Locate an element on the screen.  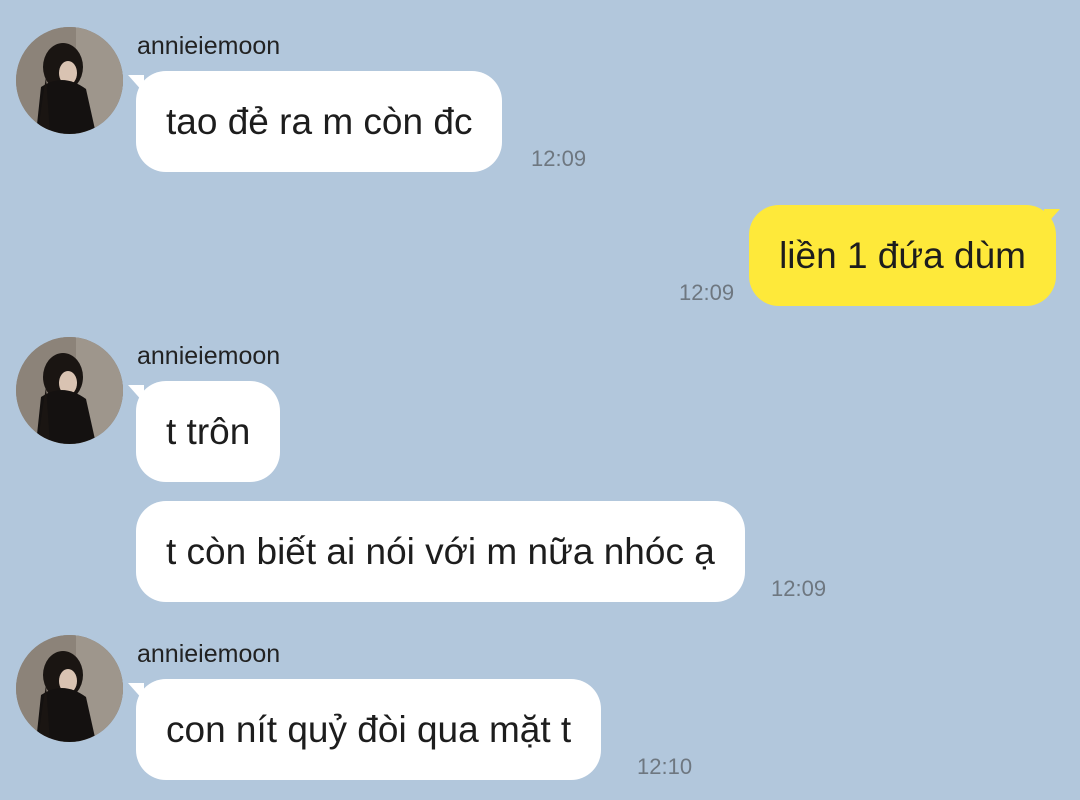
message-bubble: liền 1 đứa dùm is located at coordinates (902, 255).